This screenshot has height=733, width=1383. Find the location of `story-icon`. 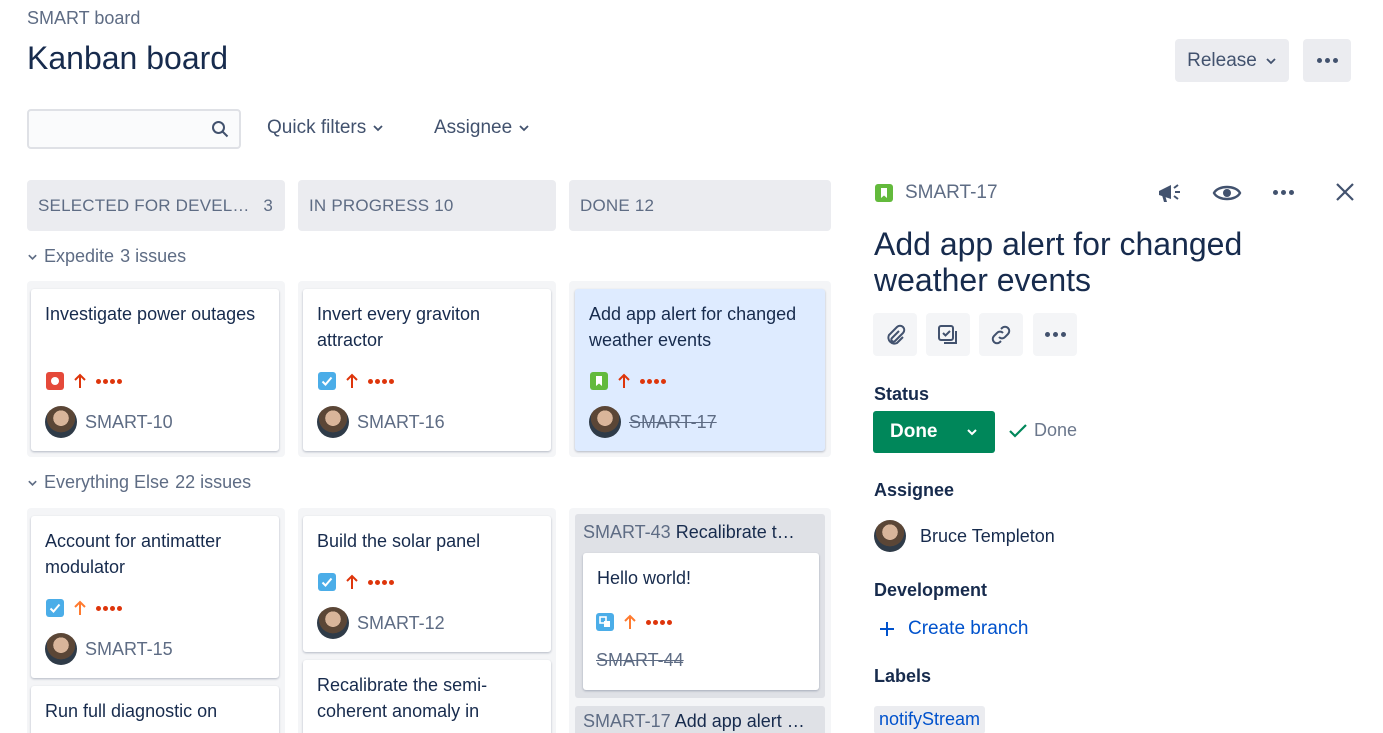

story-icon is located at coordinates (599, 381).